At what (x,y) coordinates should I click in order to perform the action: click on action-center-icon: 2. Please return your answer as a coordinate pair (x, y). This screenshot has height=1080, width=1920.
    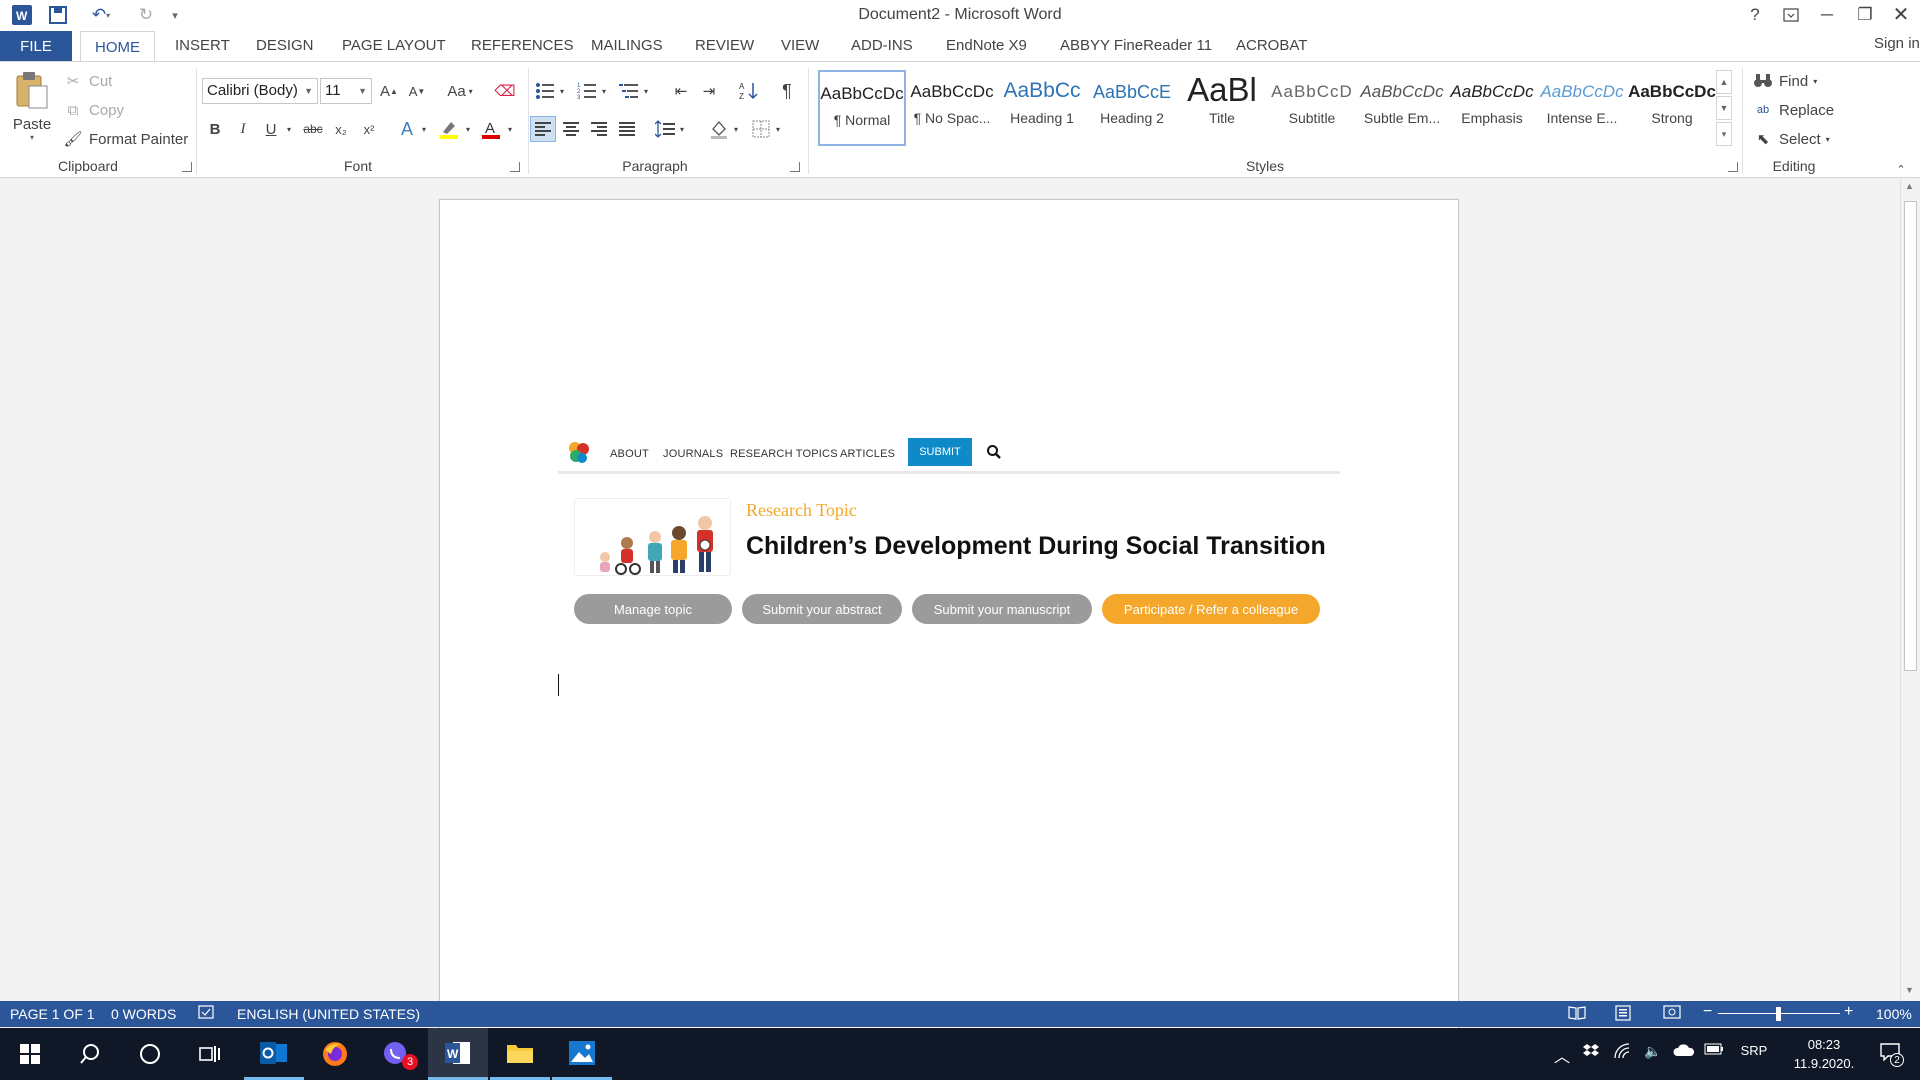
    Looking at the image, I should click on (1890, 1055).